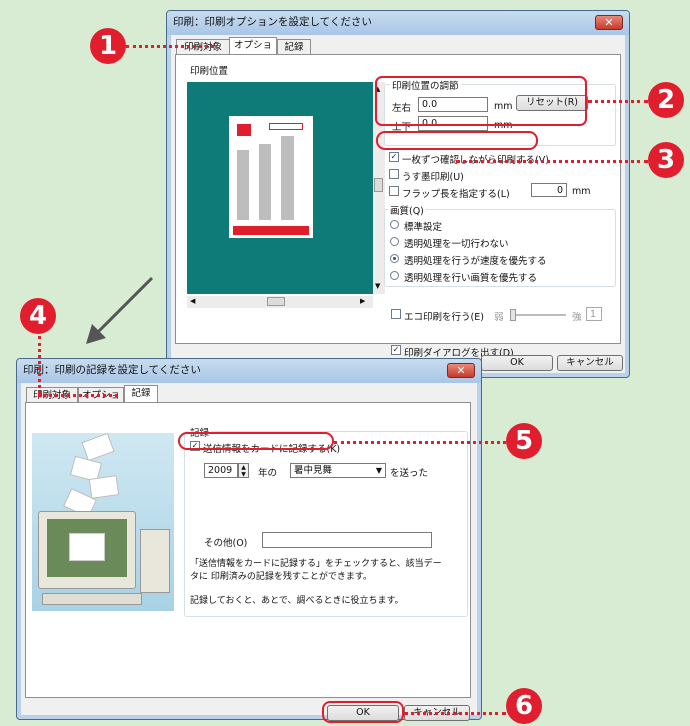  Describe the element at coordinates (38, 316) in the screenshot. I see `callout-4: 4` at that location.